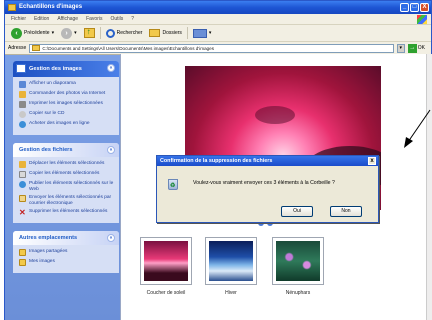  Describe the element at coordinates (48, 251) in the screenshot. I see `place-label: Images partagées` at that location.